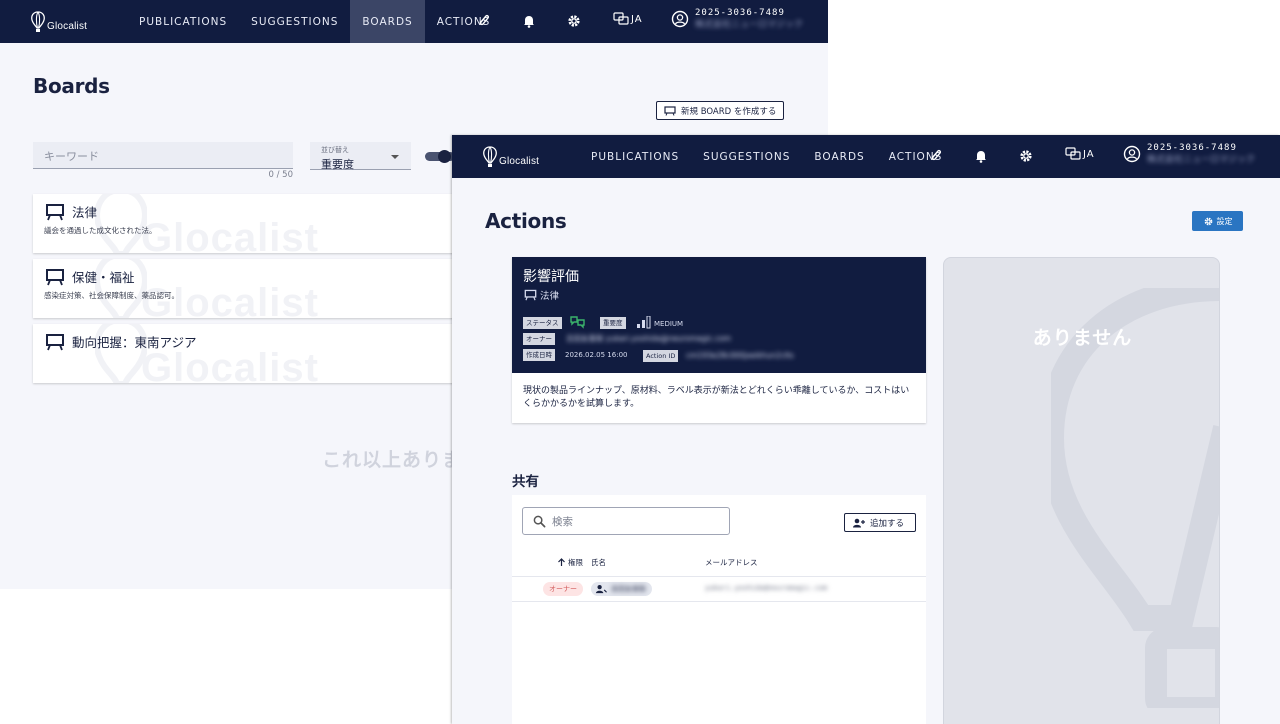  What do you see at coordinates (539, 355) in the screenshot?
I see `created-label: 作成日時` at bounding box center [539, 355].